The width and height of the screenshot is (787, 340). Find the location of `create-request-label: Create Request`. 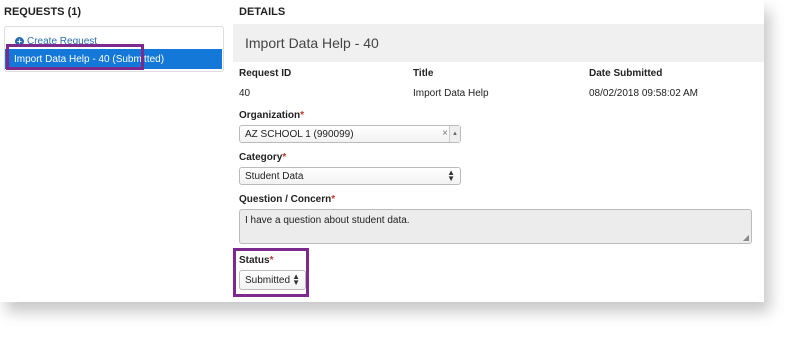

create-request-label: Create Request is located at coordinates (62, 41).